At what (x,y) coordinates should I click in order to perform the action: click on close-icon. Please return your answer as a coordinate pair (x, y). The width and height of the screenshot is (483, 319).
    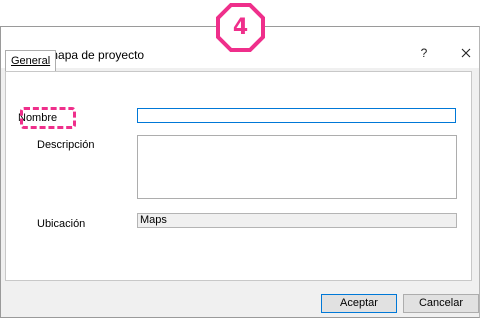
    Looking at the image, I should click on (466, 53).